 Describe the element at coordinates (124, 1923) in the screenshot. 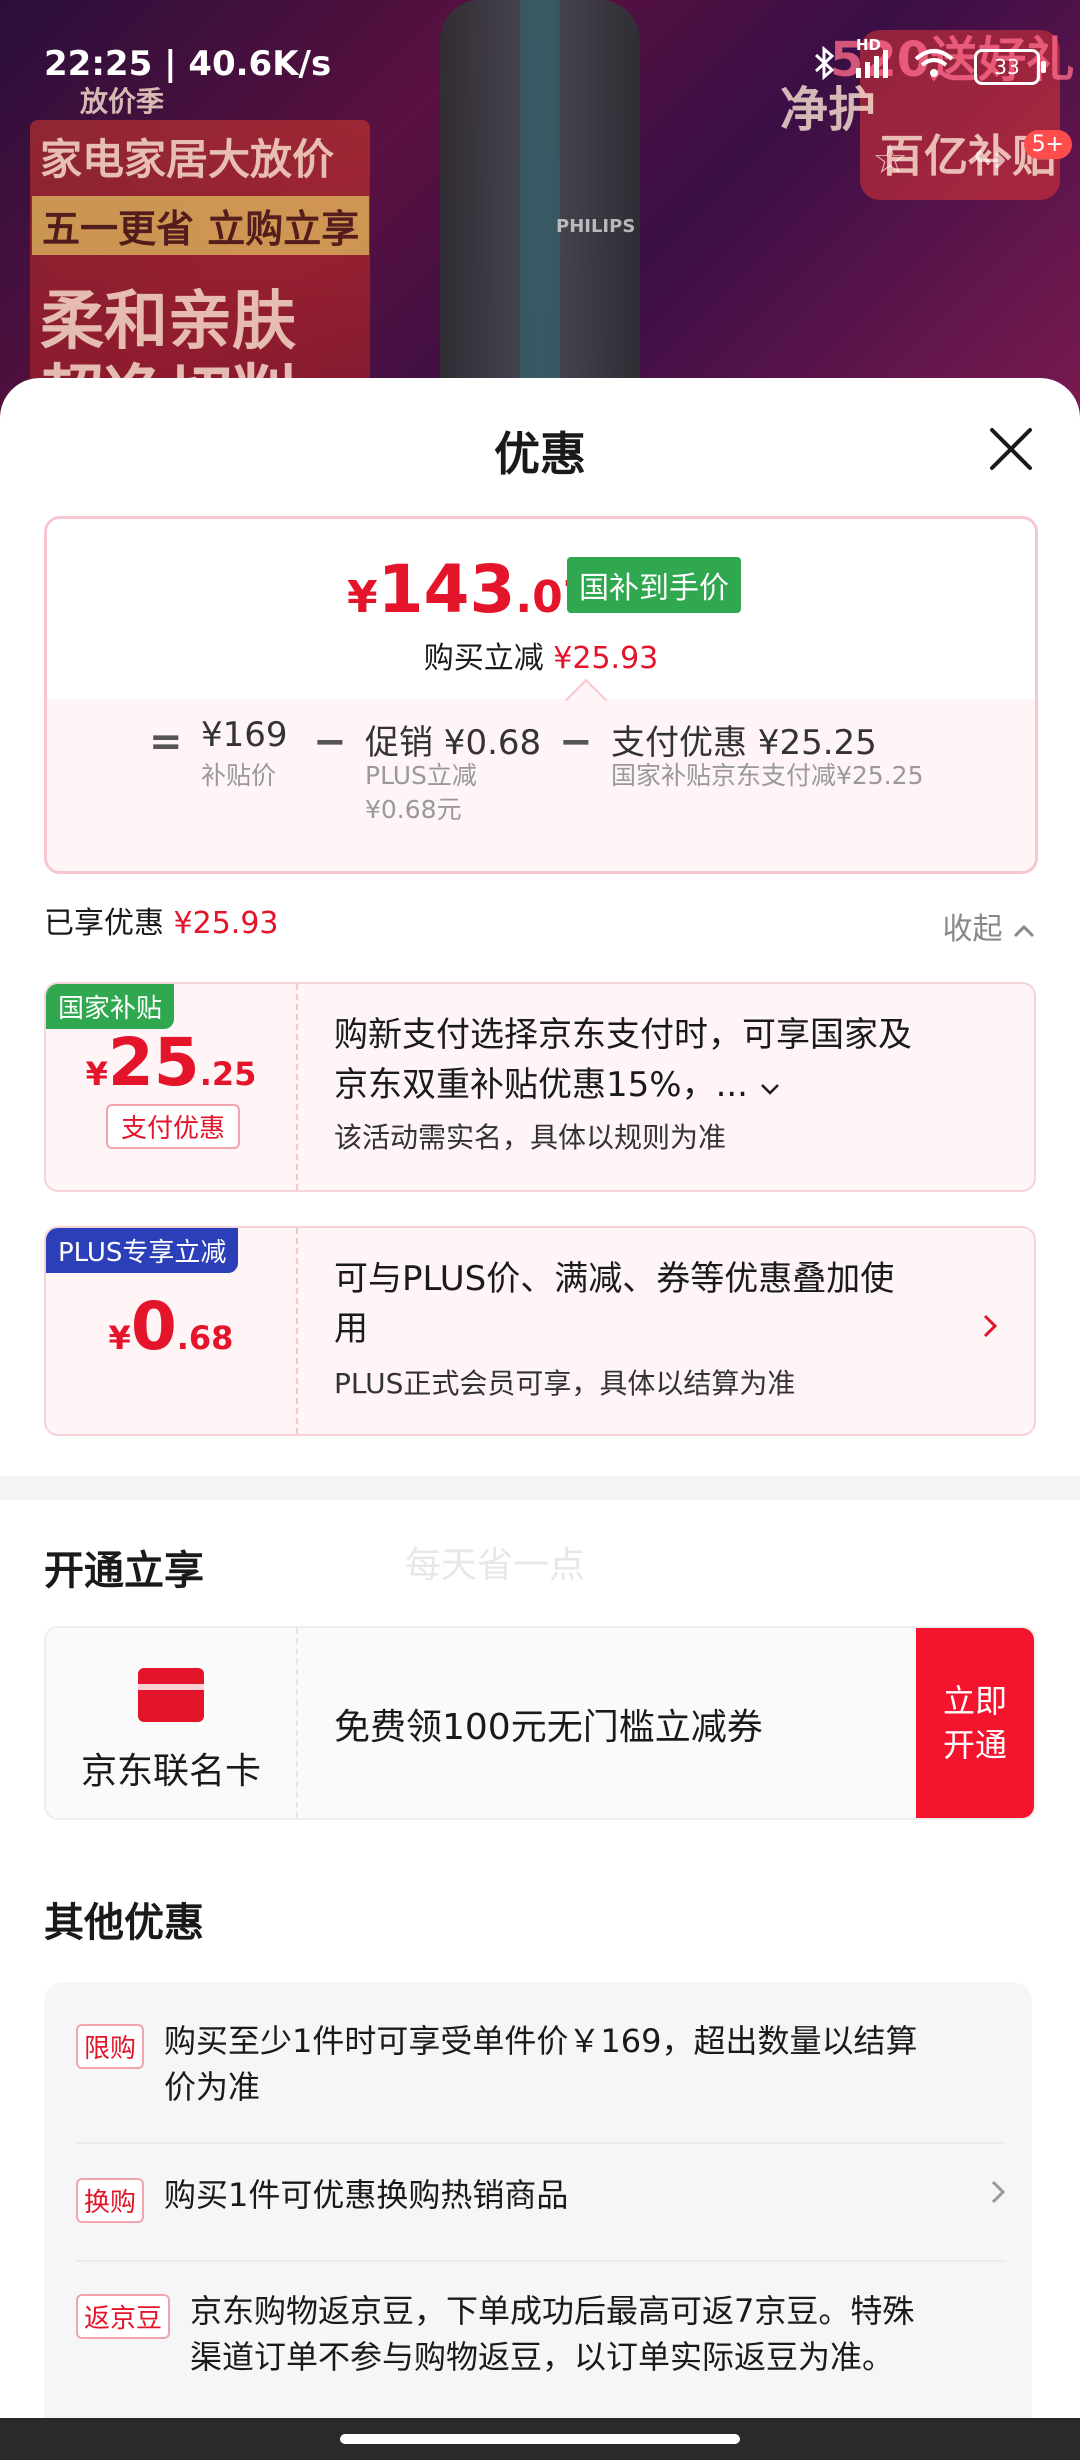

I see `other-section-title: 其他优惠` at that location.